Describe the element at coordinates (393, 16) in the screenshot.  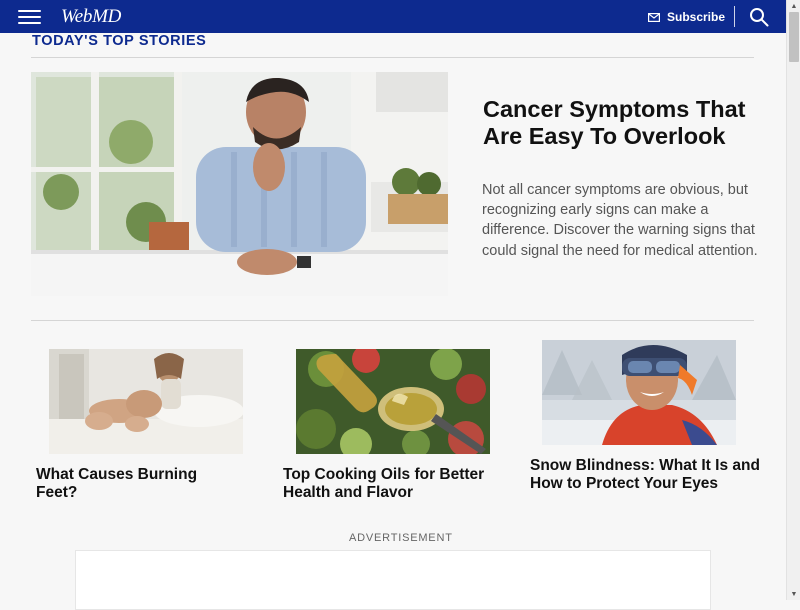
I see `top-nav-bar: WebMD Subscribe` at that location.